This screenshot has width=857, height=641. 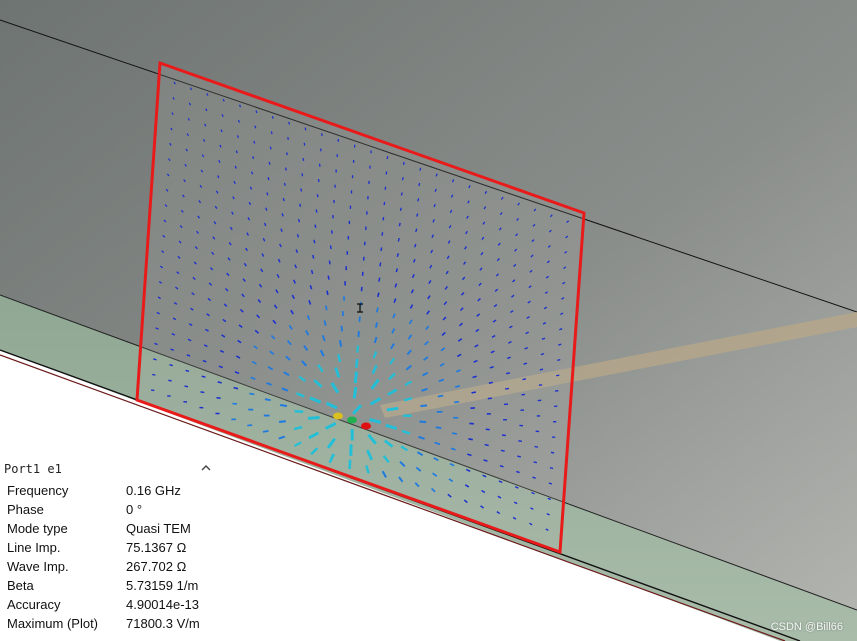 I want to click on info-row-label: Mode type, so click(x=37, y=528).